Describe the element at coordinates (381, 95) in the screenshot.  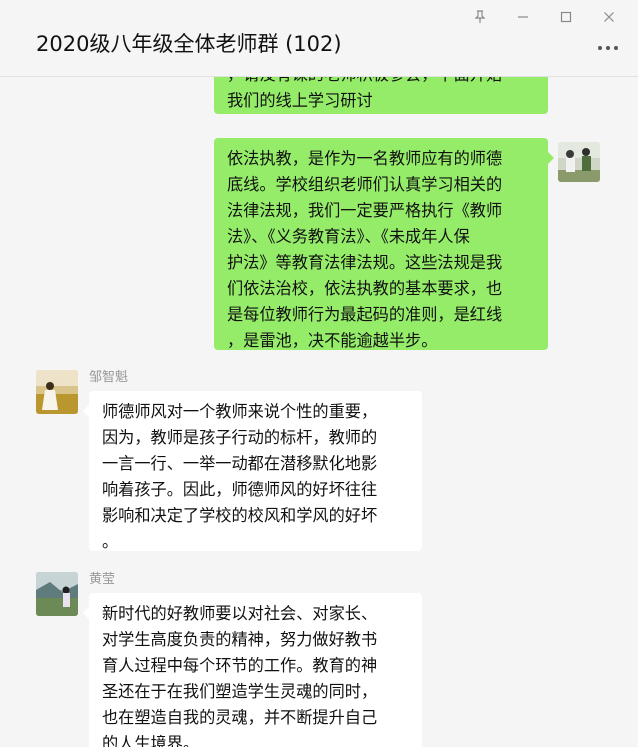
I see `message-bubble-self: ，请没有课的老师积极参会，下面开始 我们的线上学习研讨` at that location.